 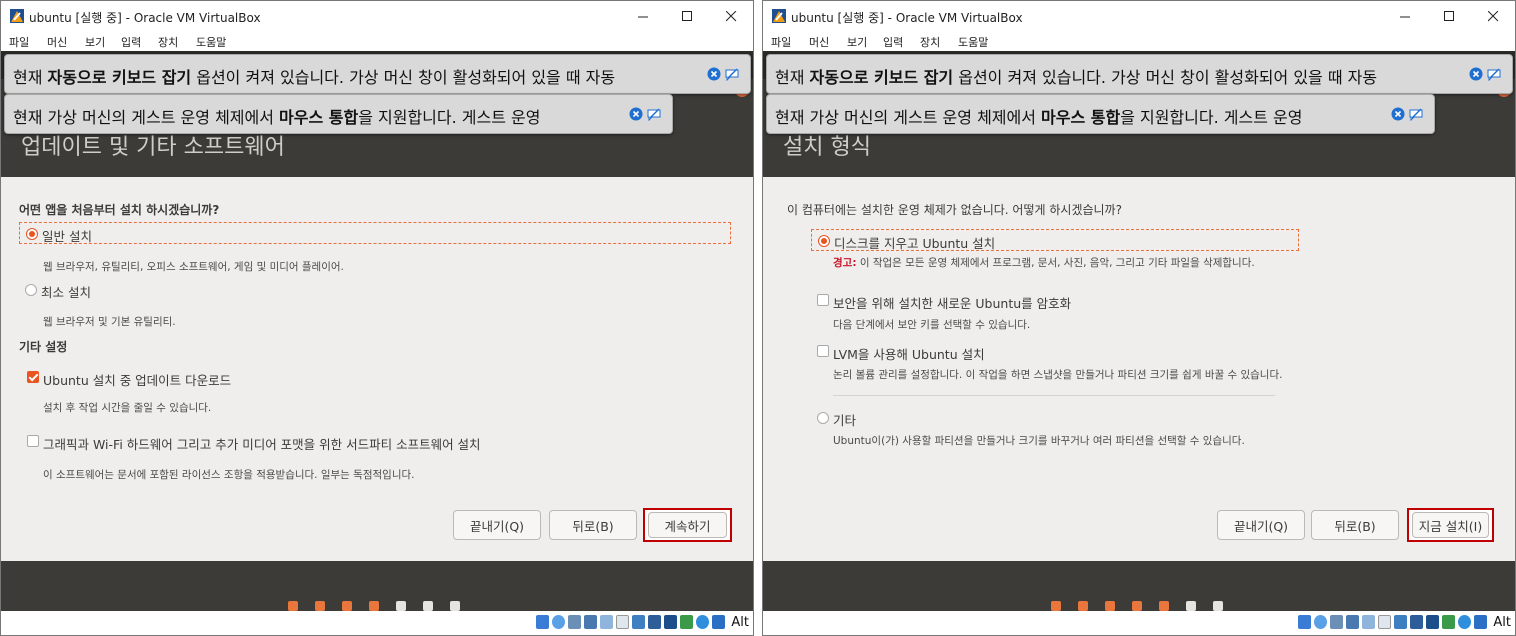 What do you see at coordinates (911, 418) in the screenshot?
I see `something-else-option: 기타` at bounding box center [911, 418].